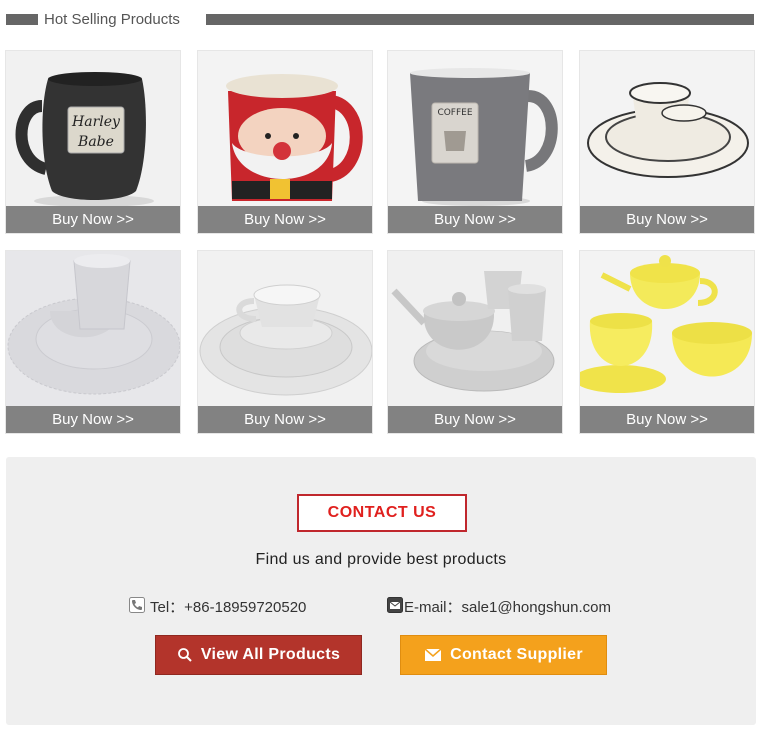 This screenshot has width=760, height=735. What do you see at coordinates (475, 329) in the screenshot?
I see `teapot-set-image` at bounding box center [475, 329].